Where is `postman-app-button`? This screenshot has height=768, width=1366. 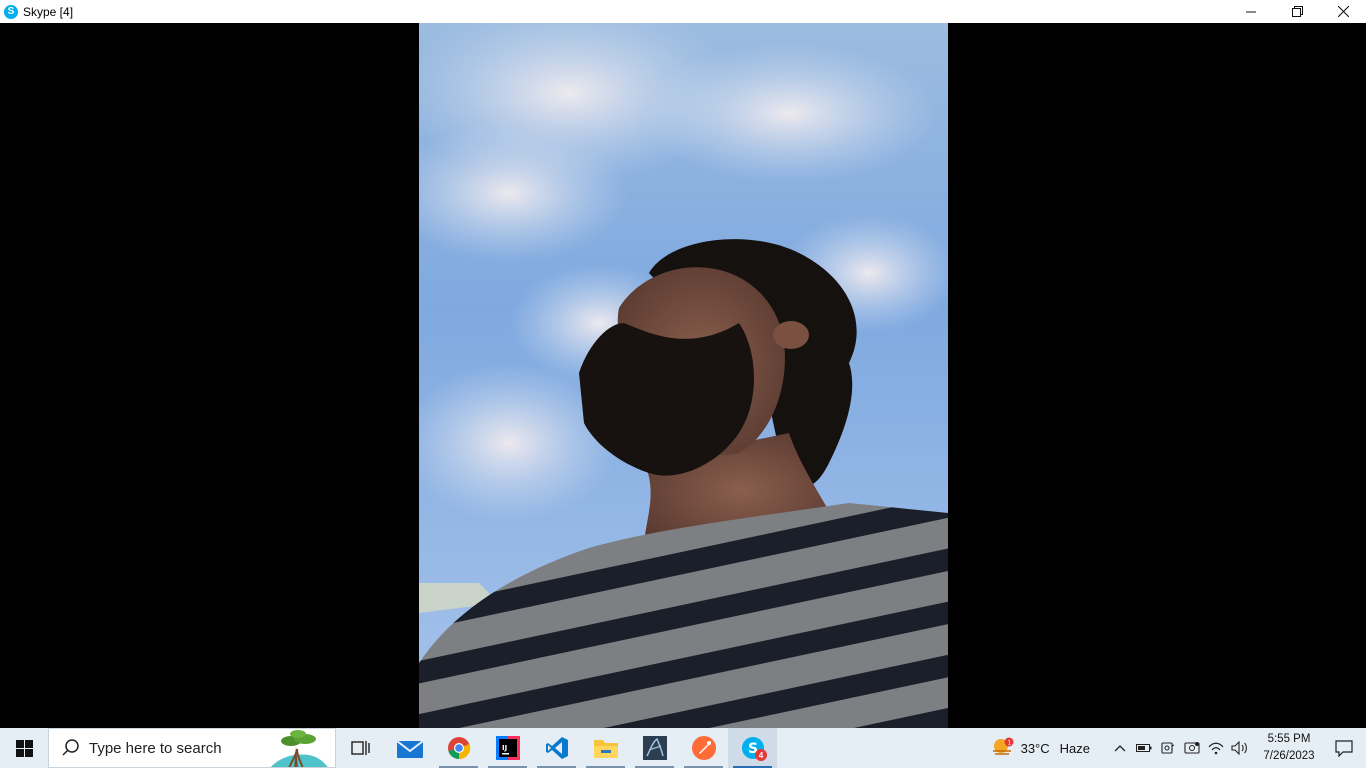 postman-app-button is located at coordinates (703, 748).